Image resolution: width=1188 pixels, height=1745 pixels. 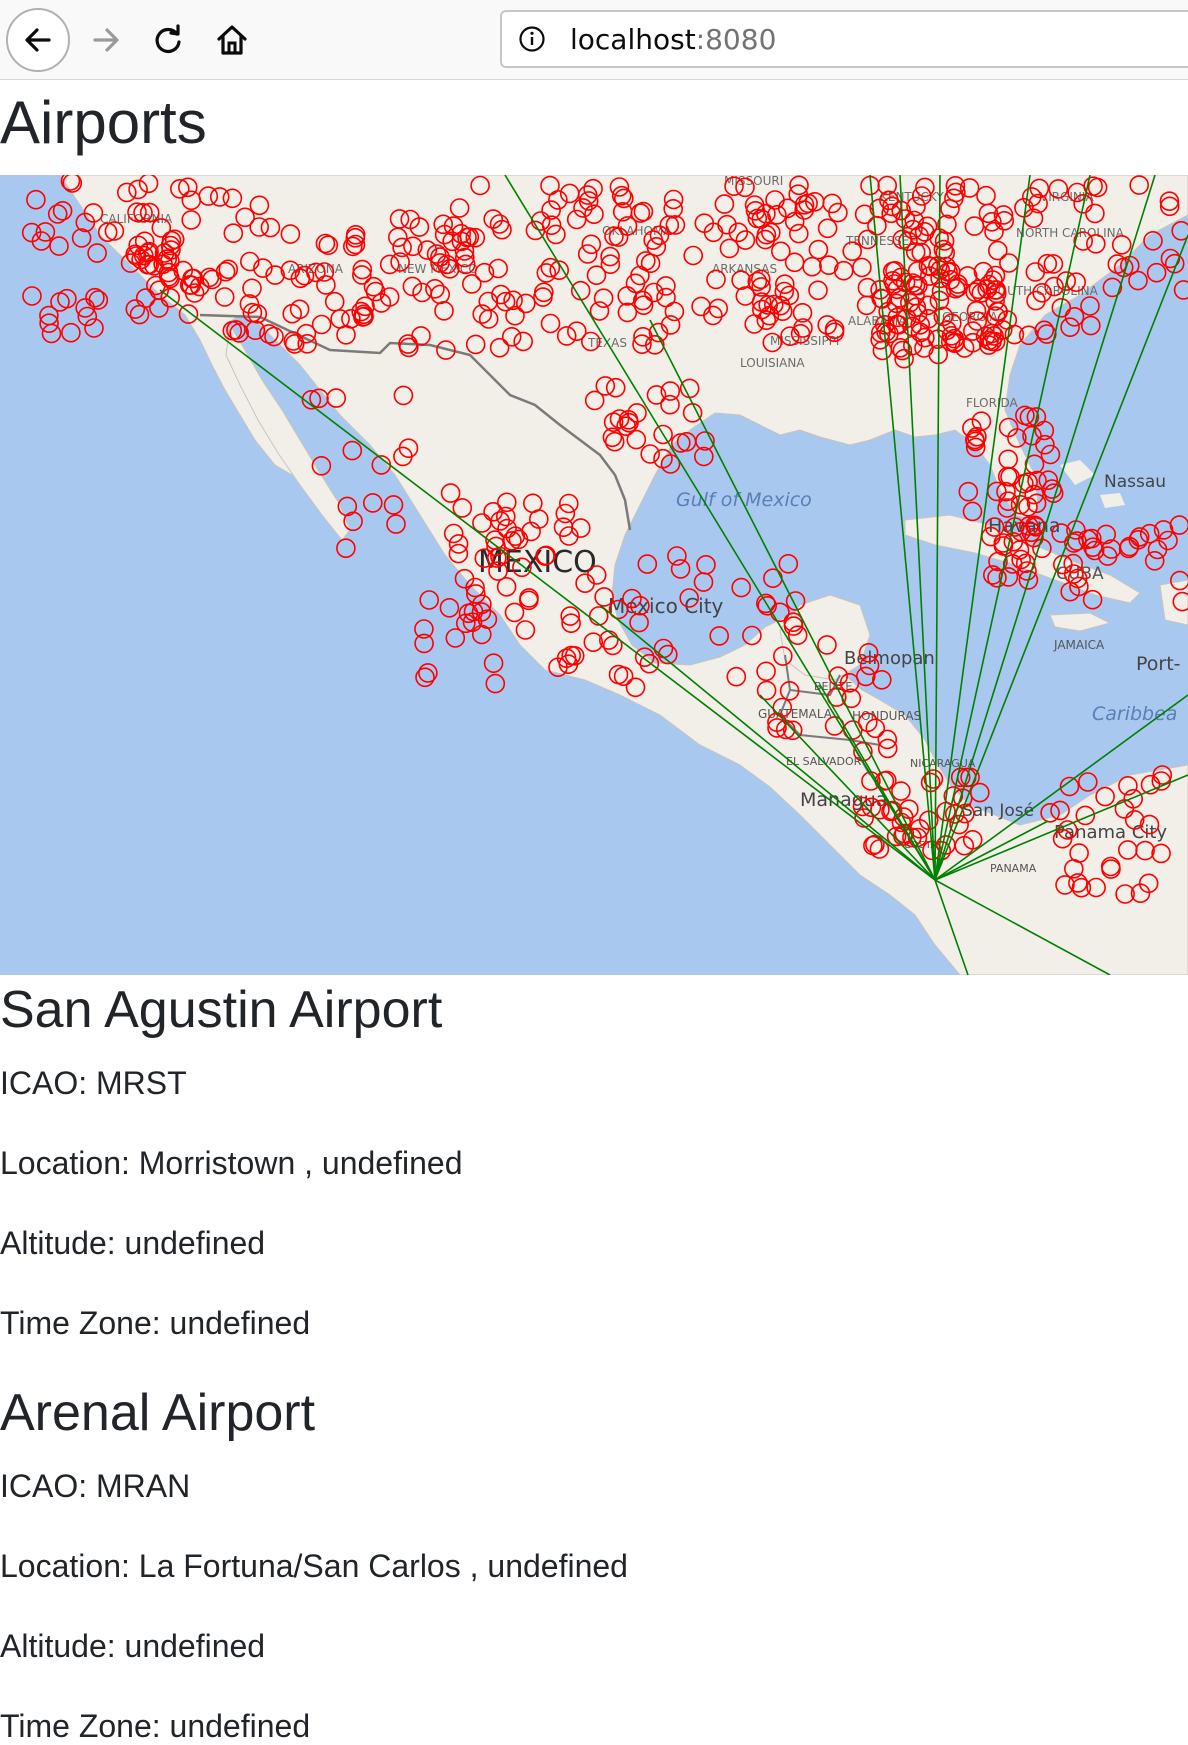 I want to click on forward-button, so click(x=106, y=40).